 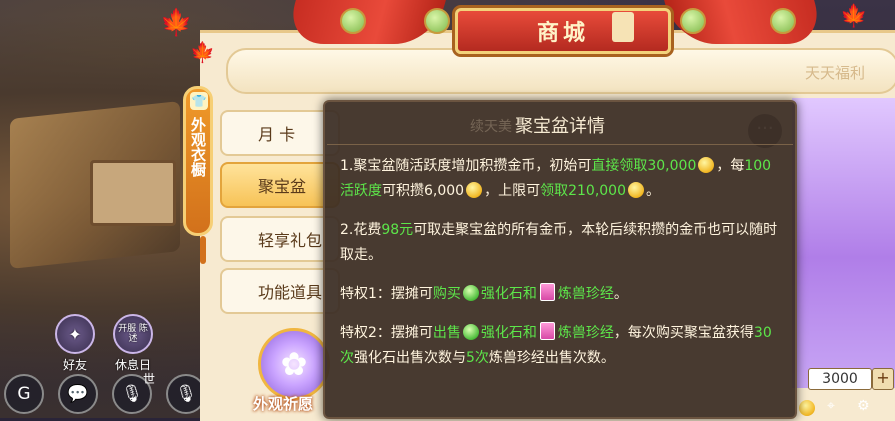 I want to click on quantity-field: 3000, so click(x=840, y=379).